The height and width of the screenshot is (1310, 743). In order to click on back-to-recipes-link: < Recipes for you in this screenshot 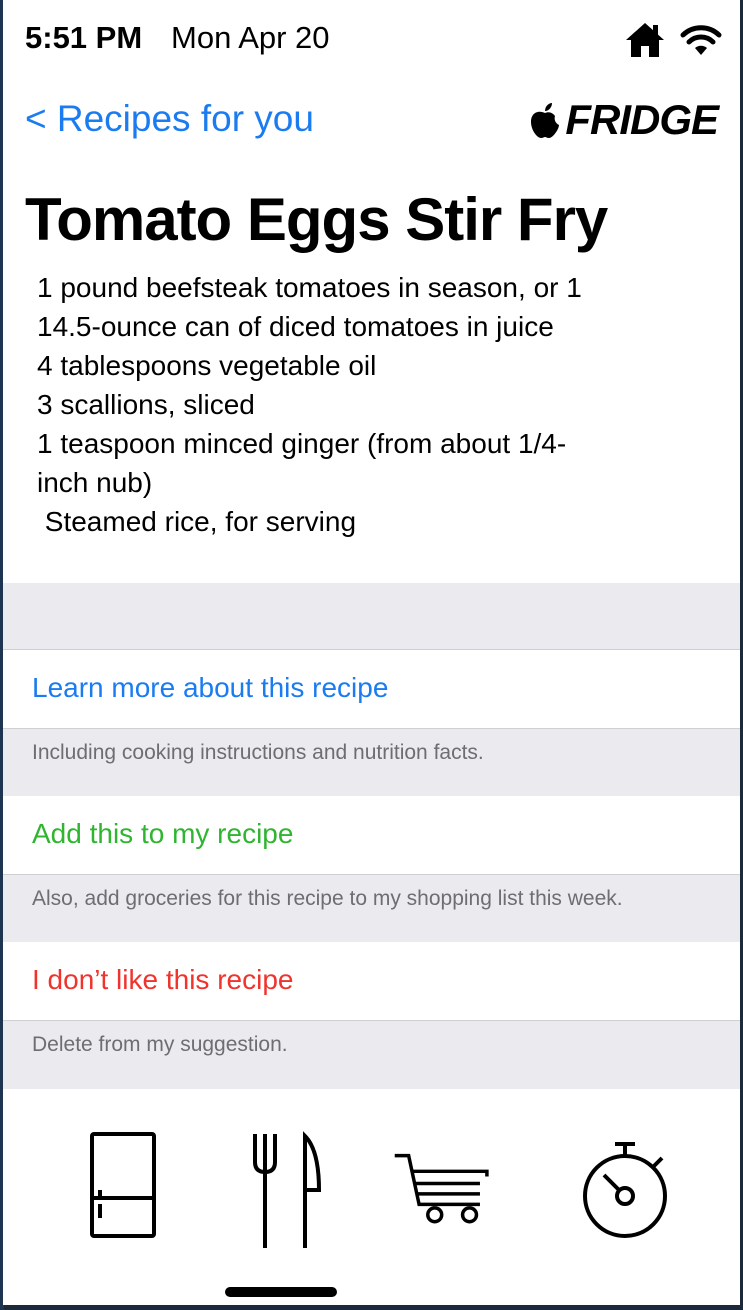, I will do `click(169, 119)`.